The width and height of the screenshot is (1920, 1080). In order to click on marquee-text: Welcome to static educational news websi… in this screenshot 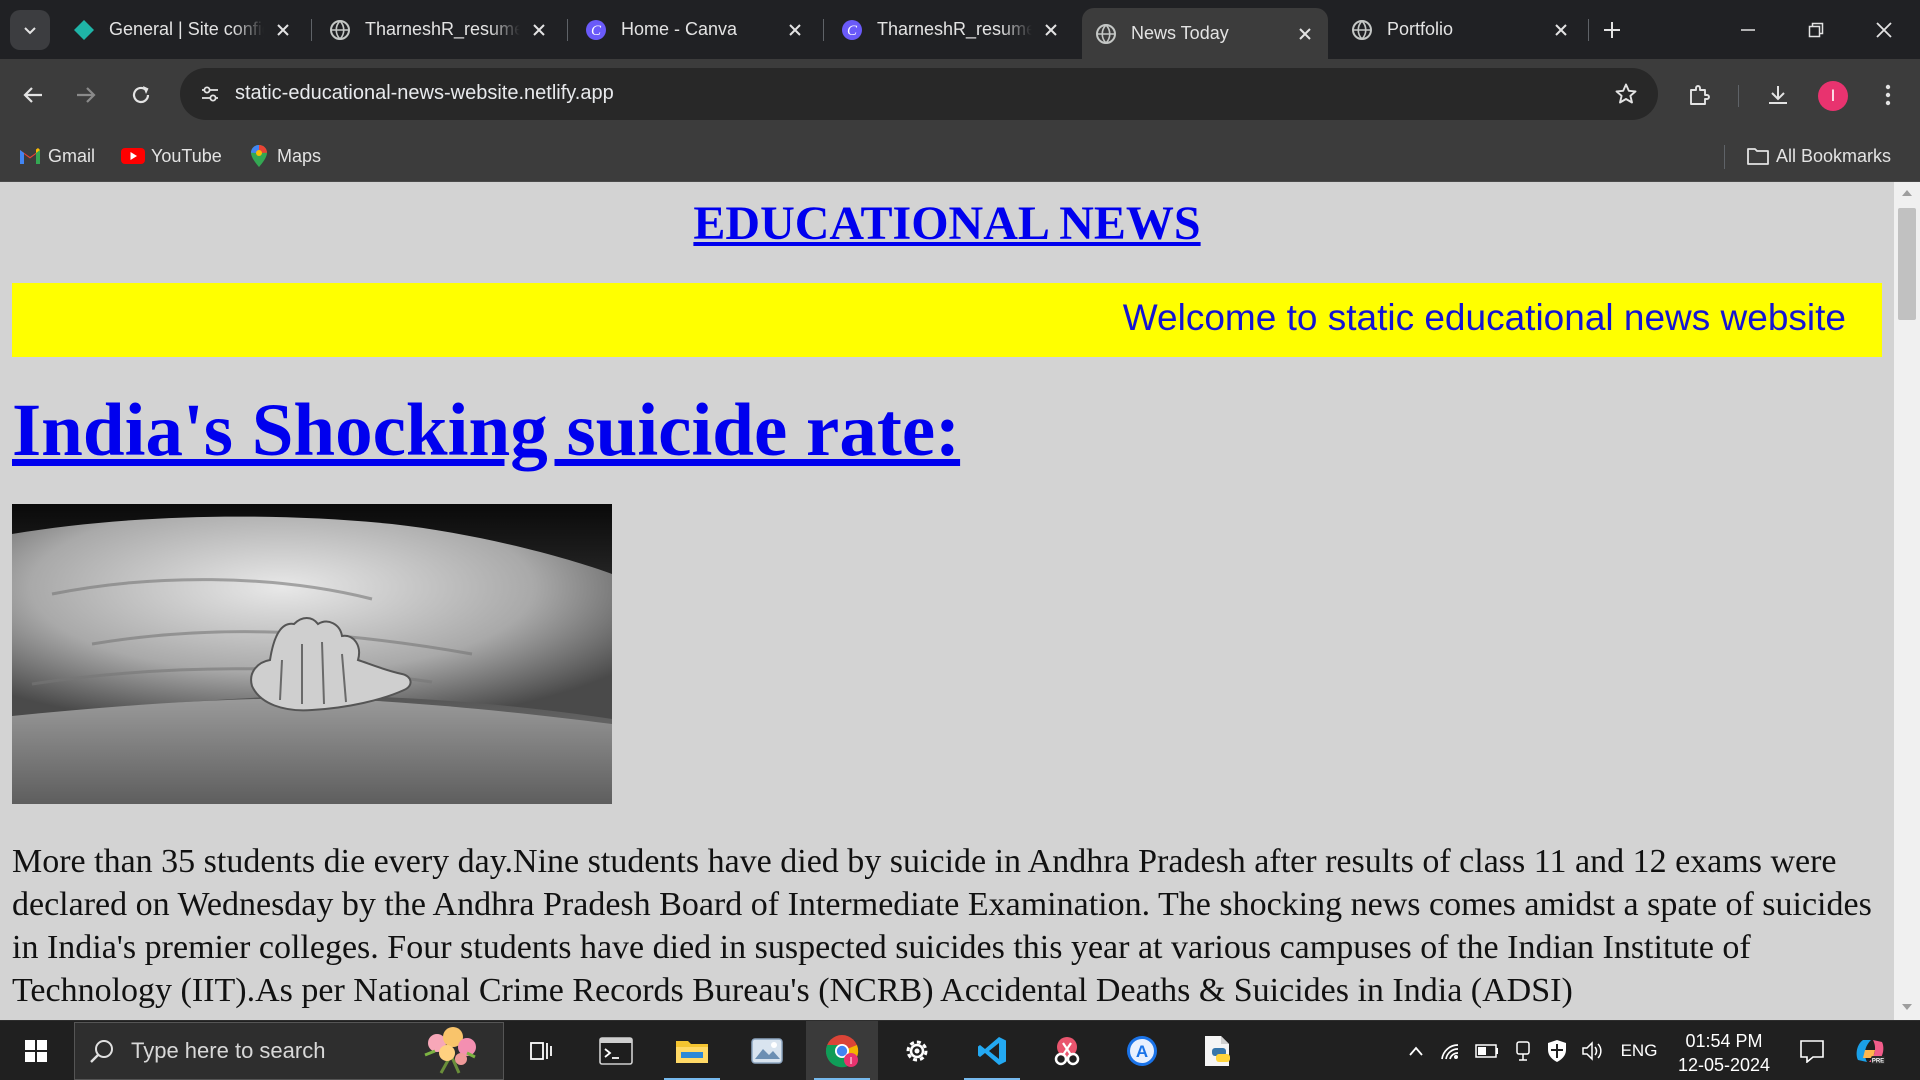, I will do `click(1484, 317)`.